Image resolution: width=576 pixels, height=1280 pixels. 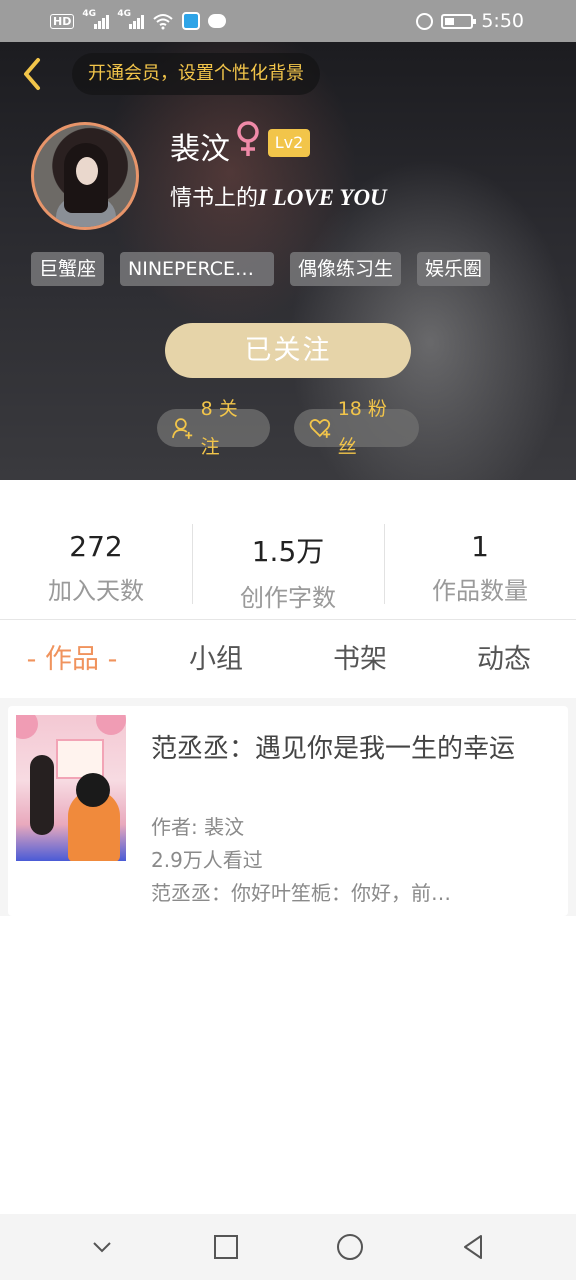 What do you see at coordinates (191, 21) in the screenshot?
I see `app-notification-icon` at bounding box center [191, 21].